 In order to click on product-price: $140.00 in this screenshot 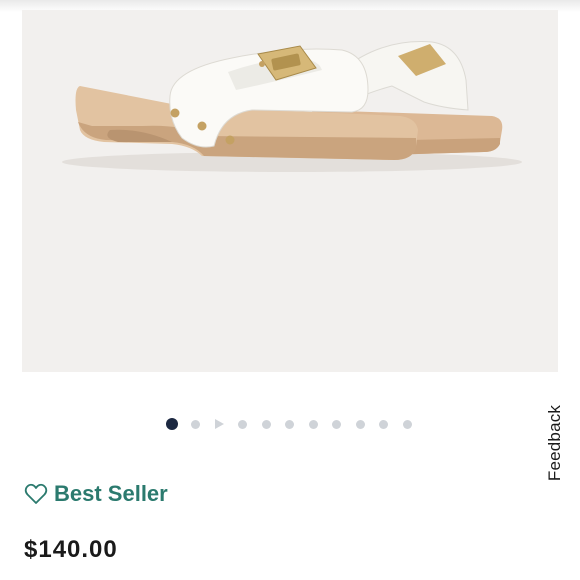, I will do `click(71, 549)`.